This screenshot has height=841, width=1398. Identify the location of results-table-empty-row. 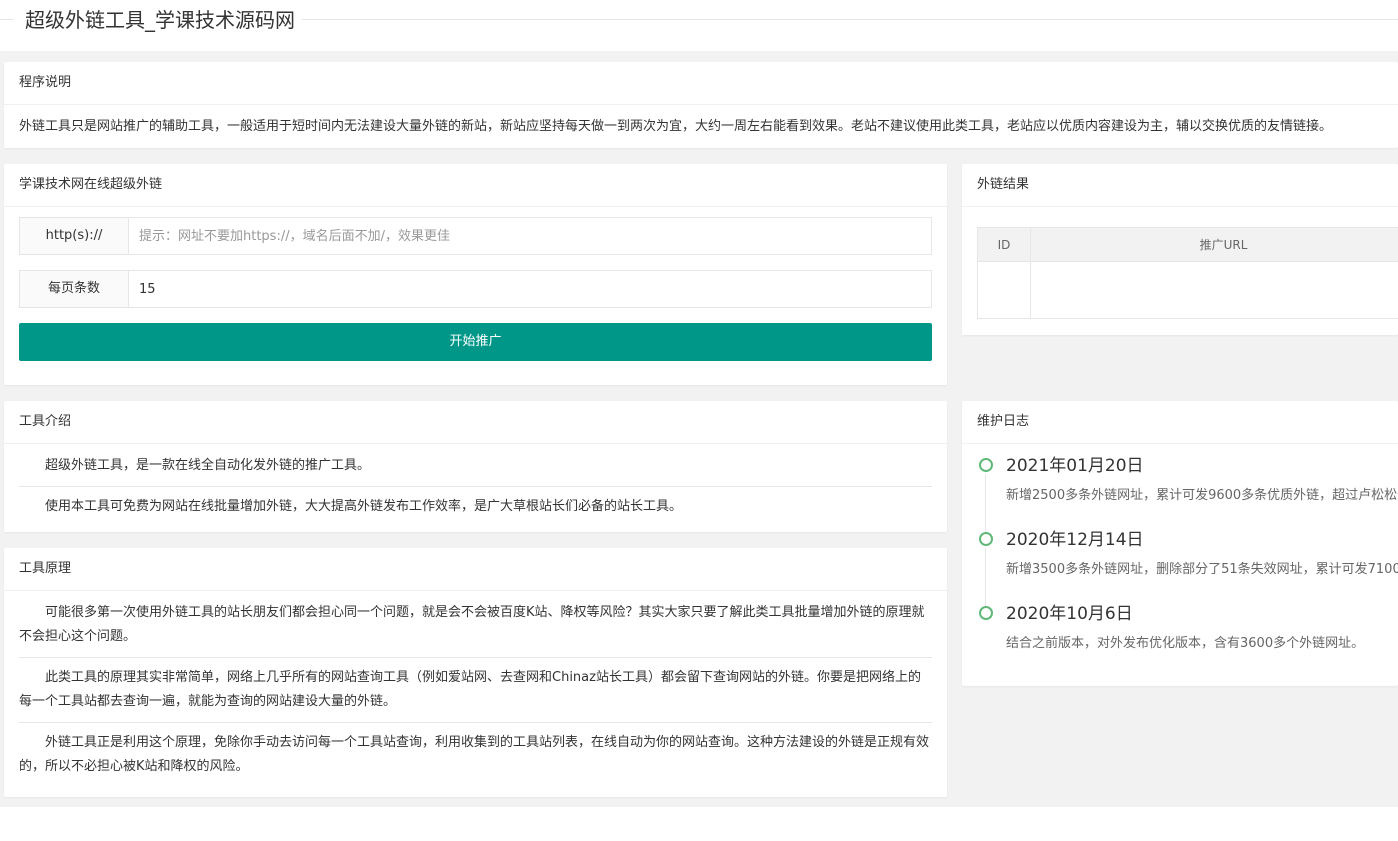
(1187, 290).